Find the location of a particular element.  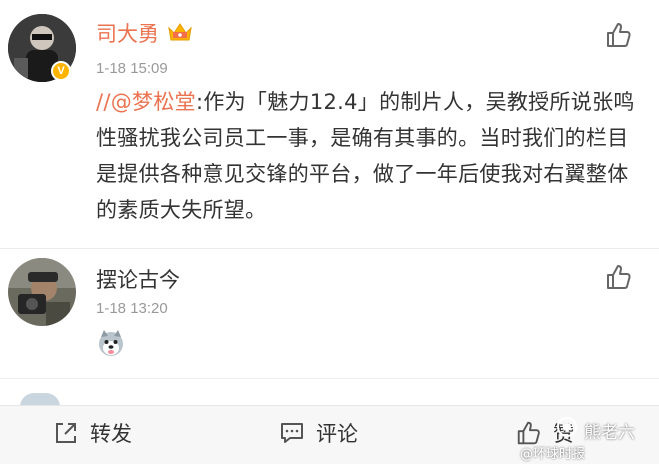

husky-emoji is located at coordinates (111, 343).